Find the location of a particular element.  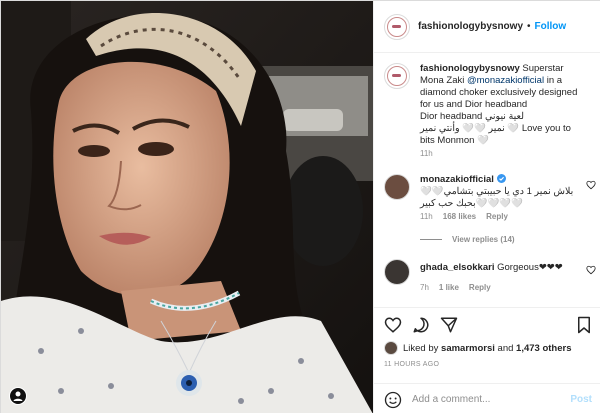

view-replies-button: View replies (14) is located at coordinates (467, 239).